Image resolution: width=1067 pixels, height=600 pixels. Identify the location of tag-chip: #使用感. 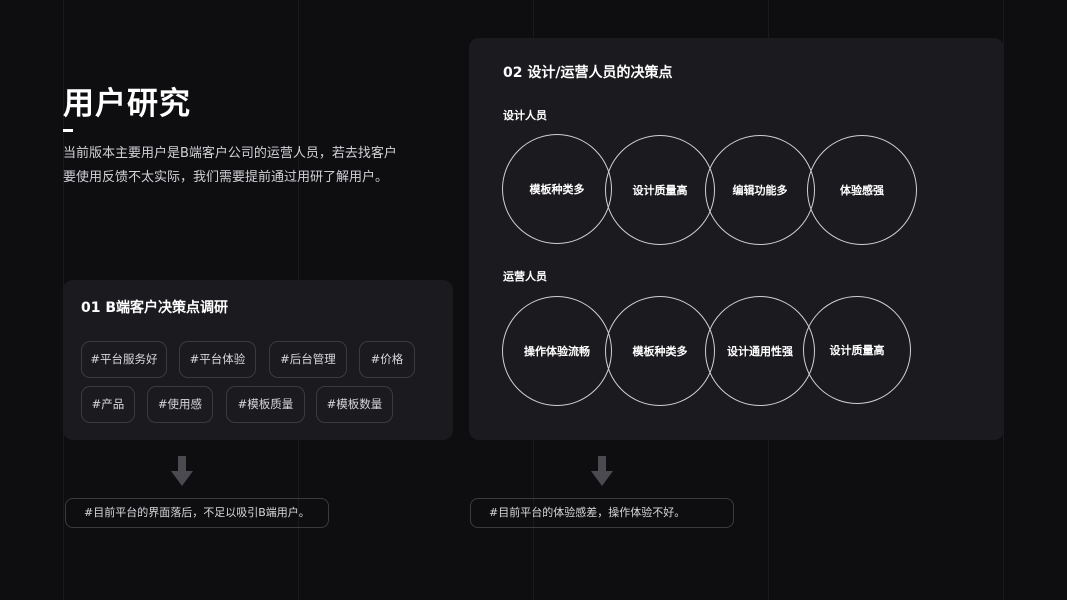
(180, 404).